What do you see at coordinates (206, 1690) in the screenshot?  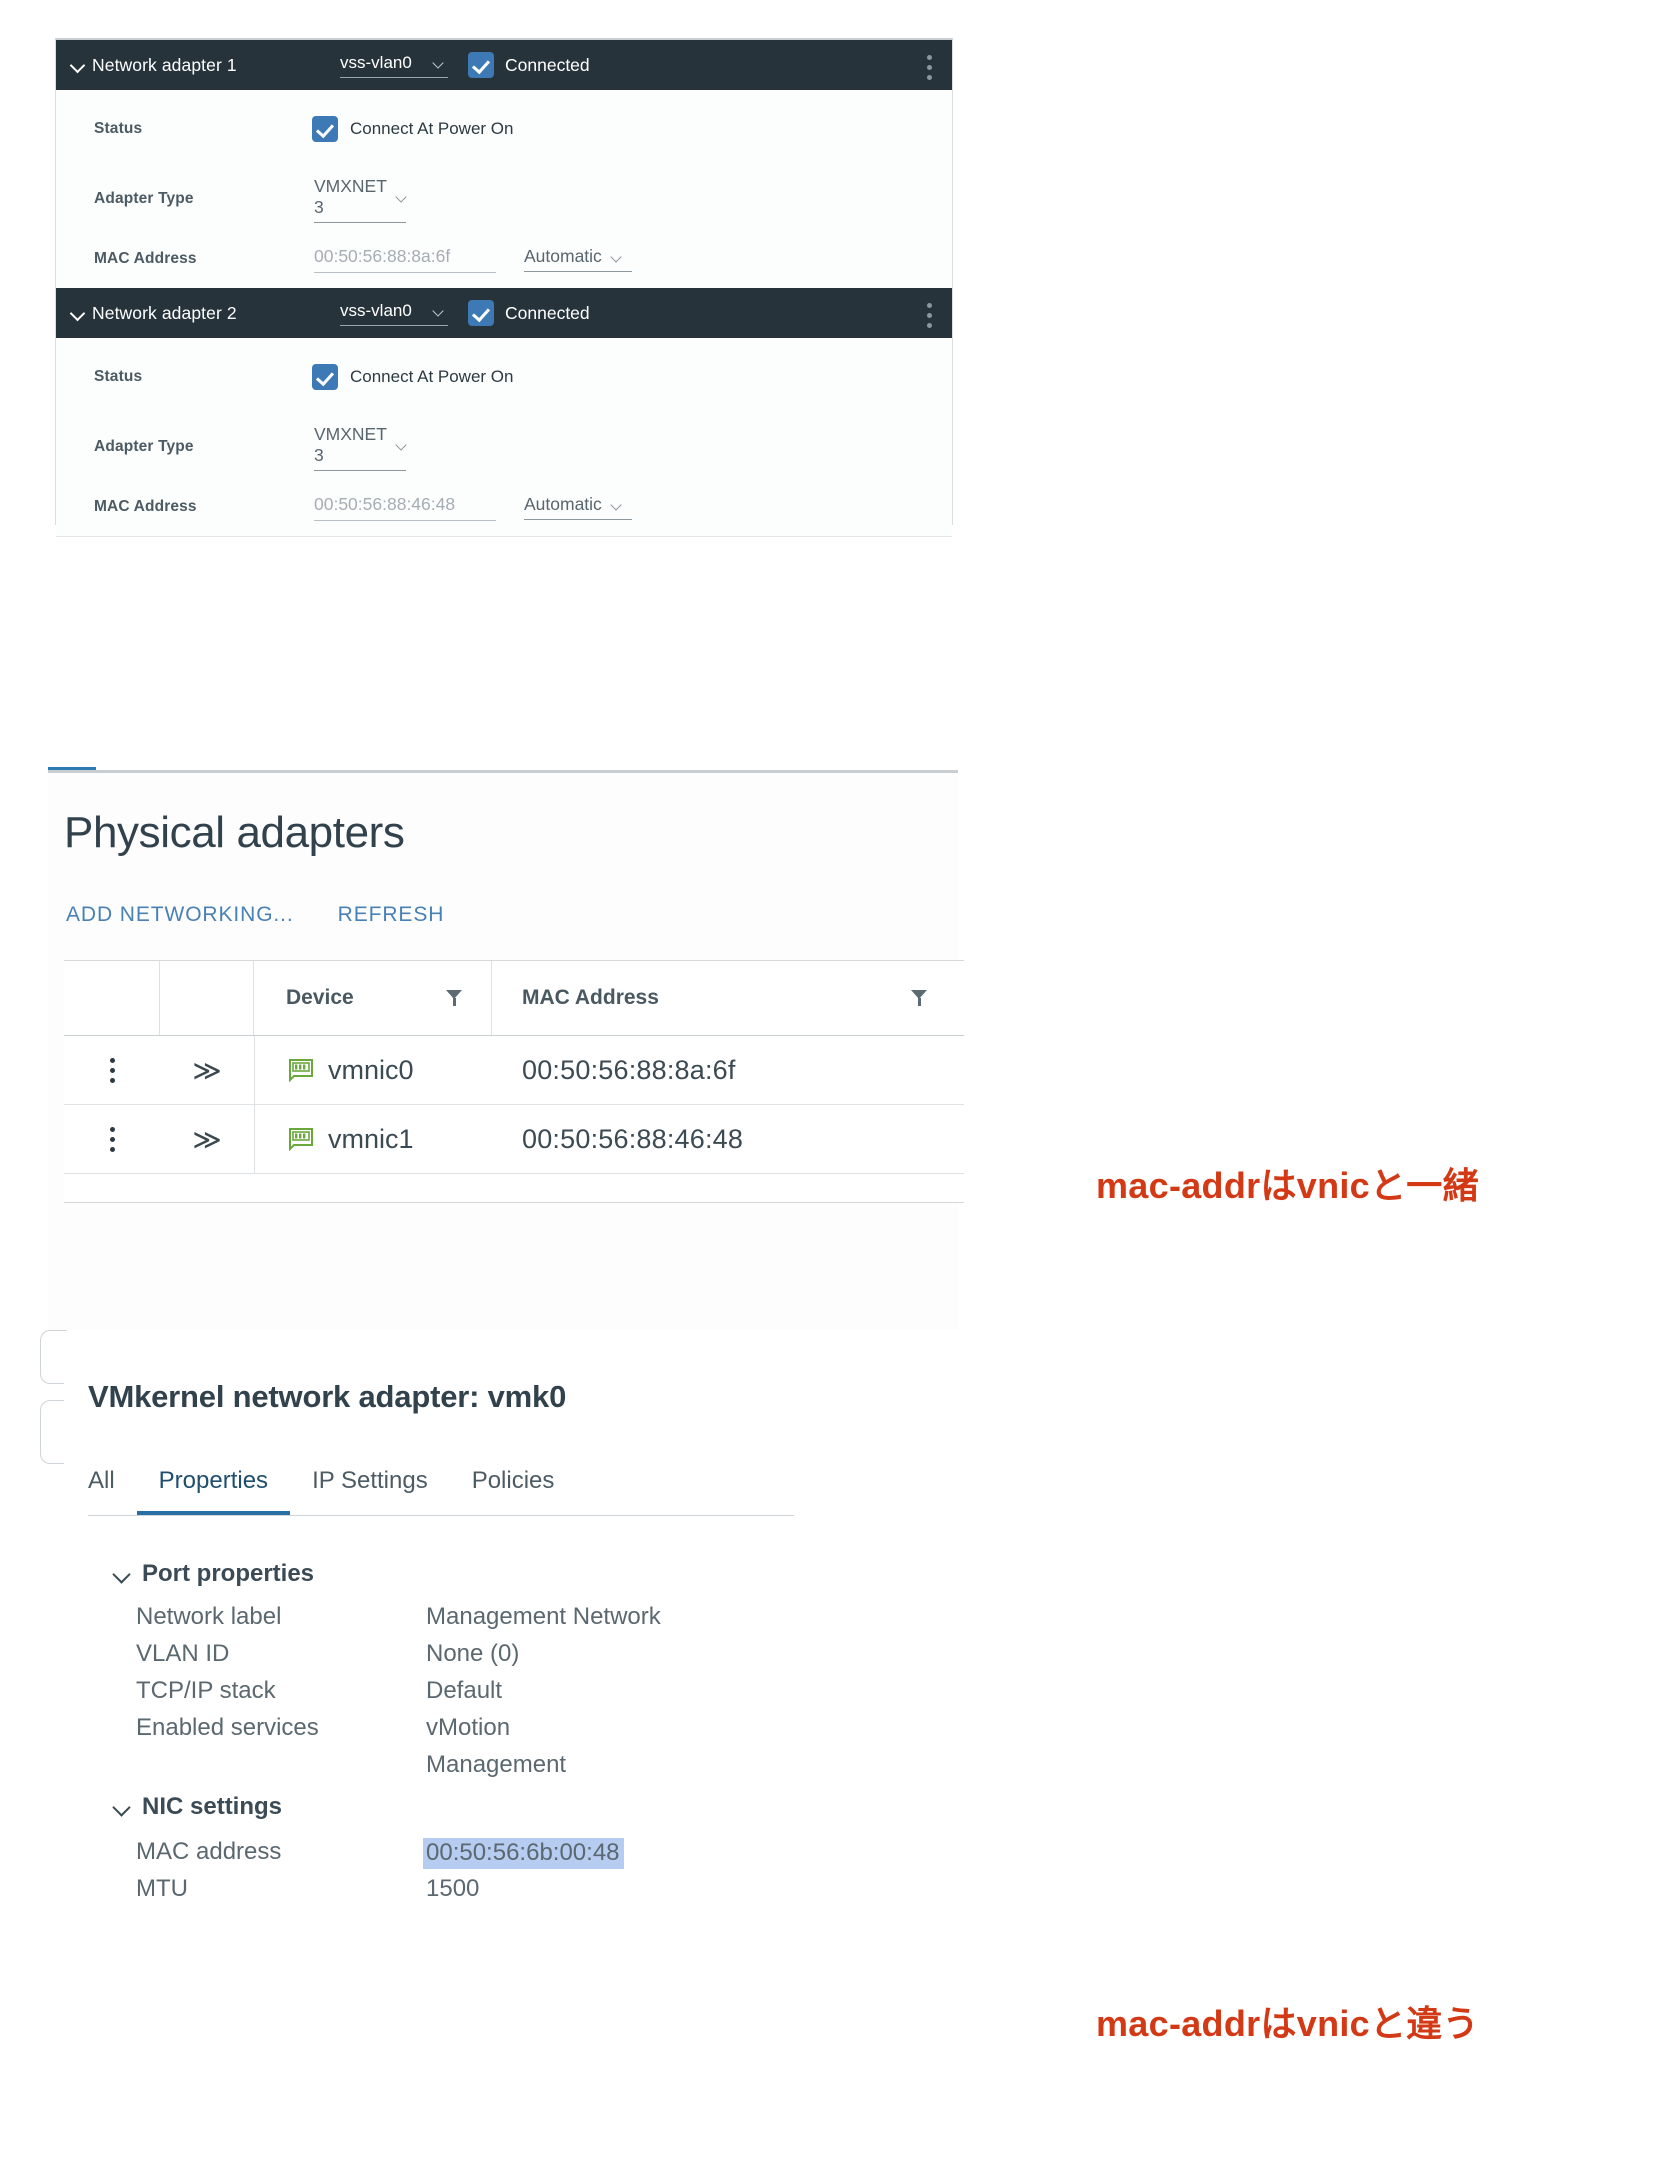 I see `tcpip-stack-key: TCP/IP stack` at bounding box center [206, 1690].